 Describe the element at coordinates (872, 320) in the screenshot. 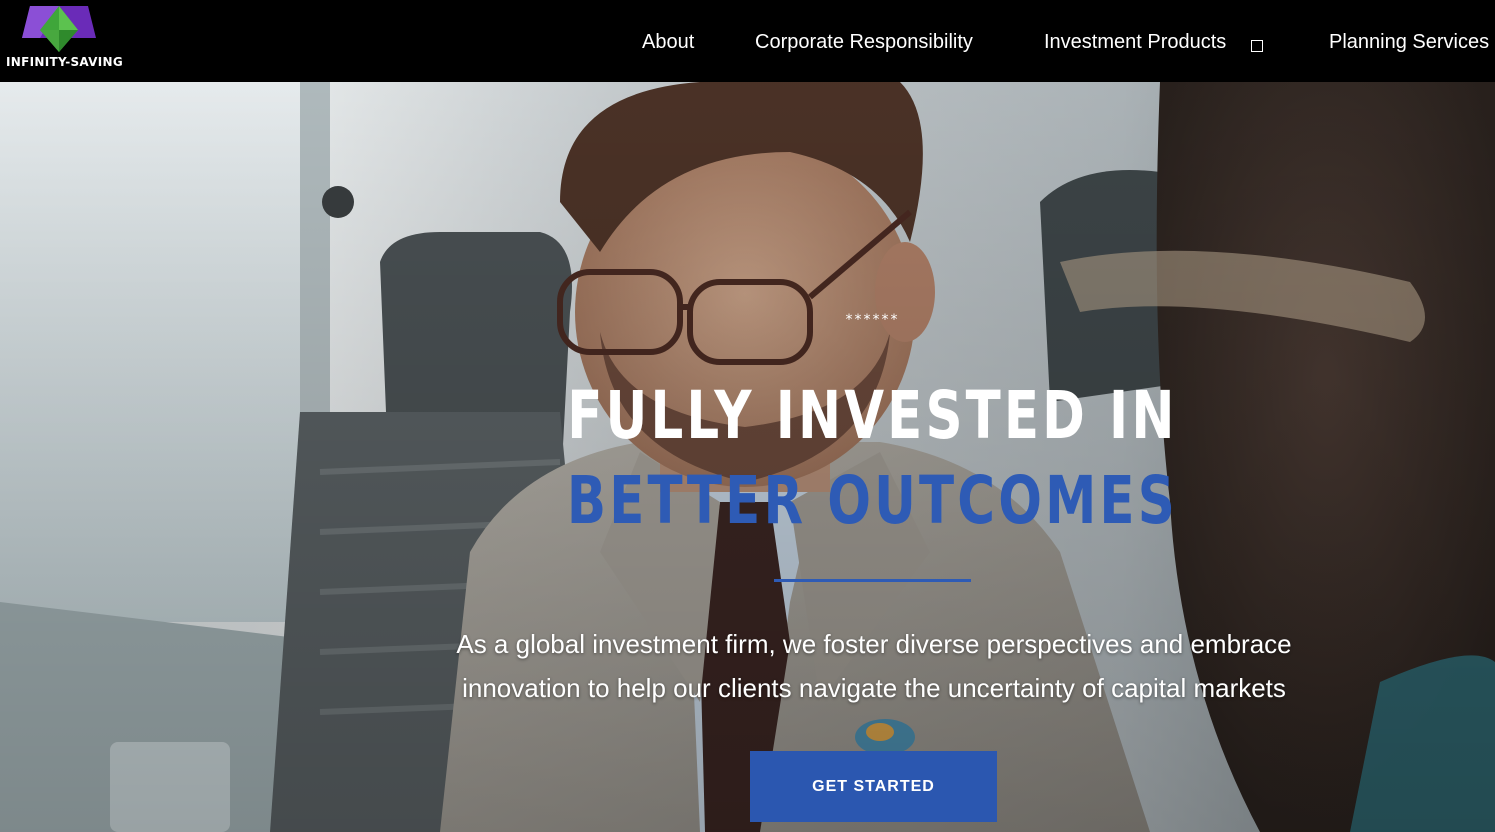

I see `hero-star-rating: ******` at that location.